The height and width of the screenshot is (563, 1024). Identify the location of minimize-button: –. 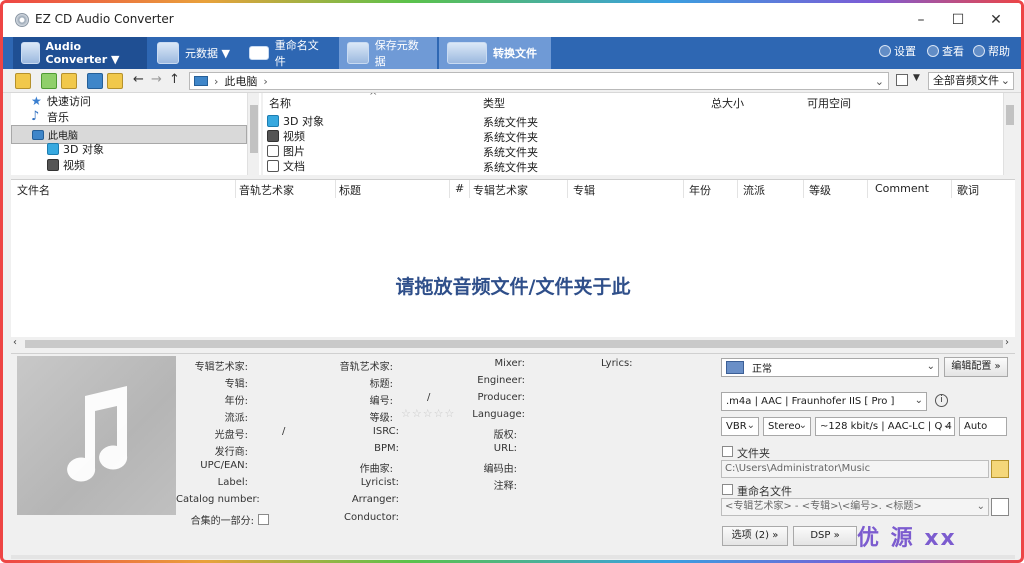
(921, 20).